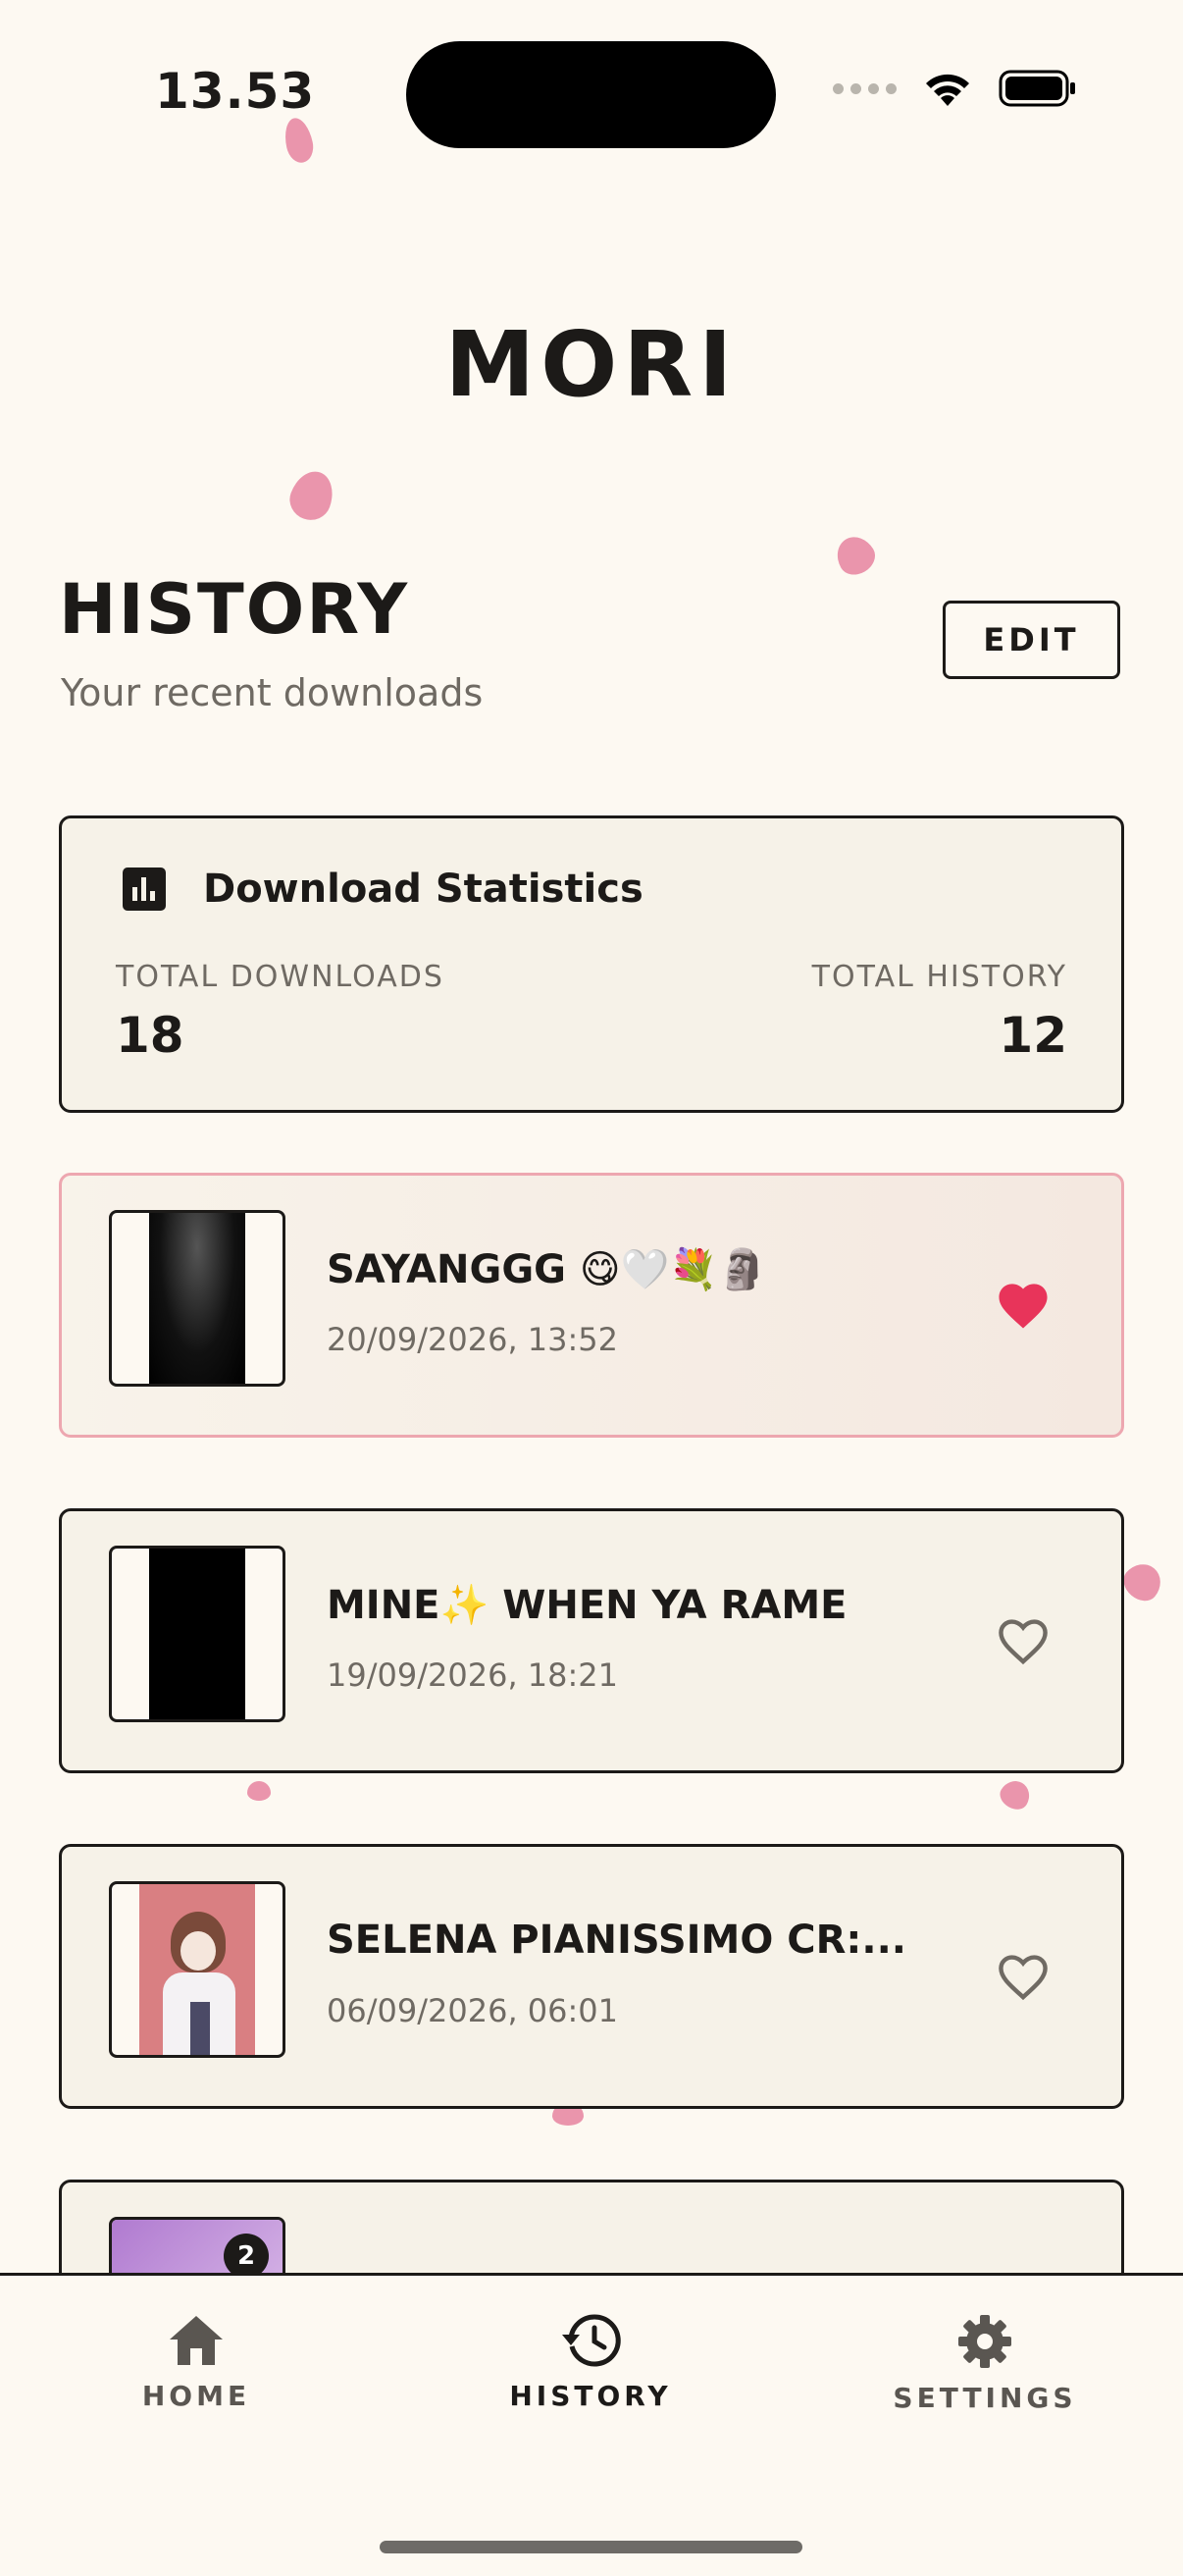  What do you see at coordinates (591, 2340) in the screenshot?
I see `history-icon` at bounding box center [591, 2340].